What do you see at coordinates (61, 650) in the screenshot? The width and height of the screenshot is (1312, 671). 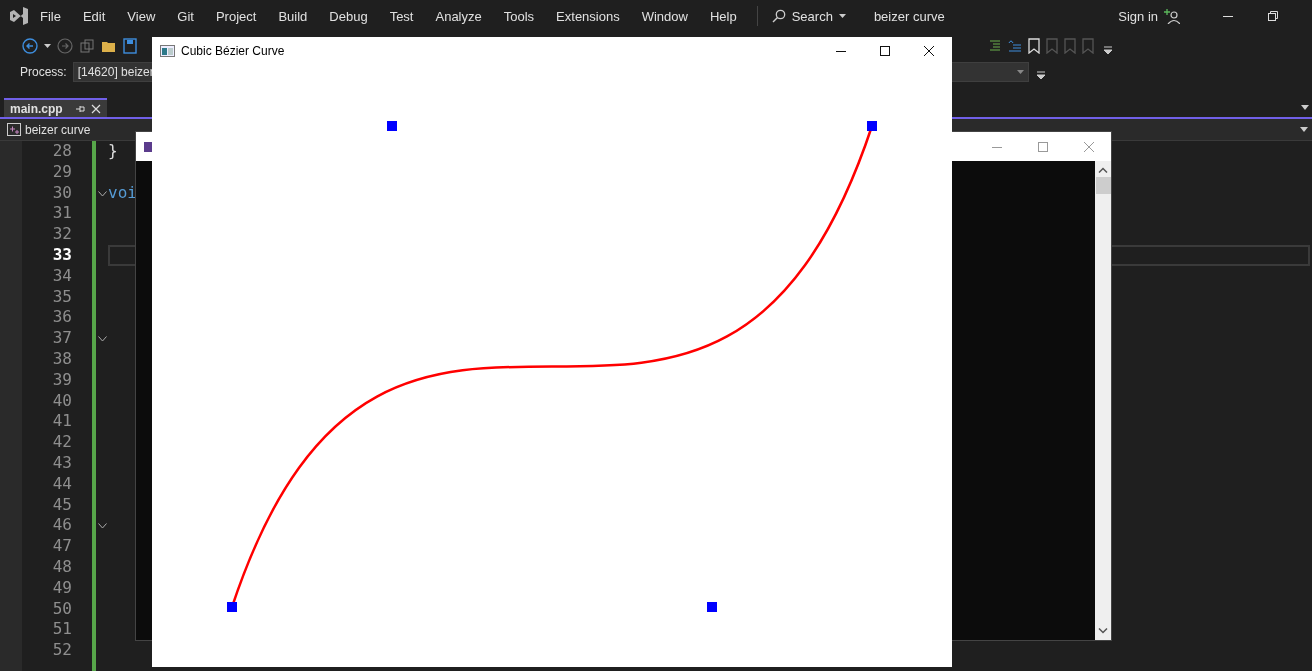 I see `line-number: 52` at bounding box center [61, 650].